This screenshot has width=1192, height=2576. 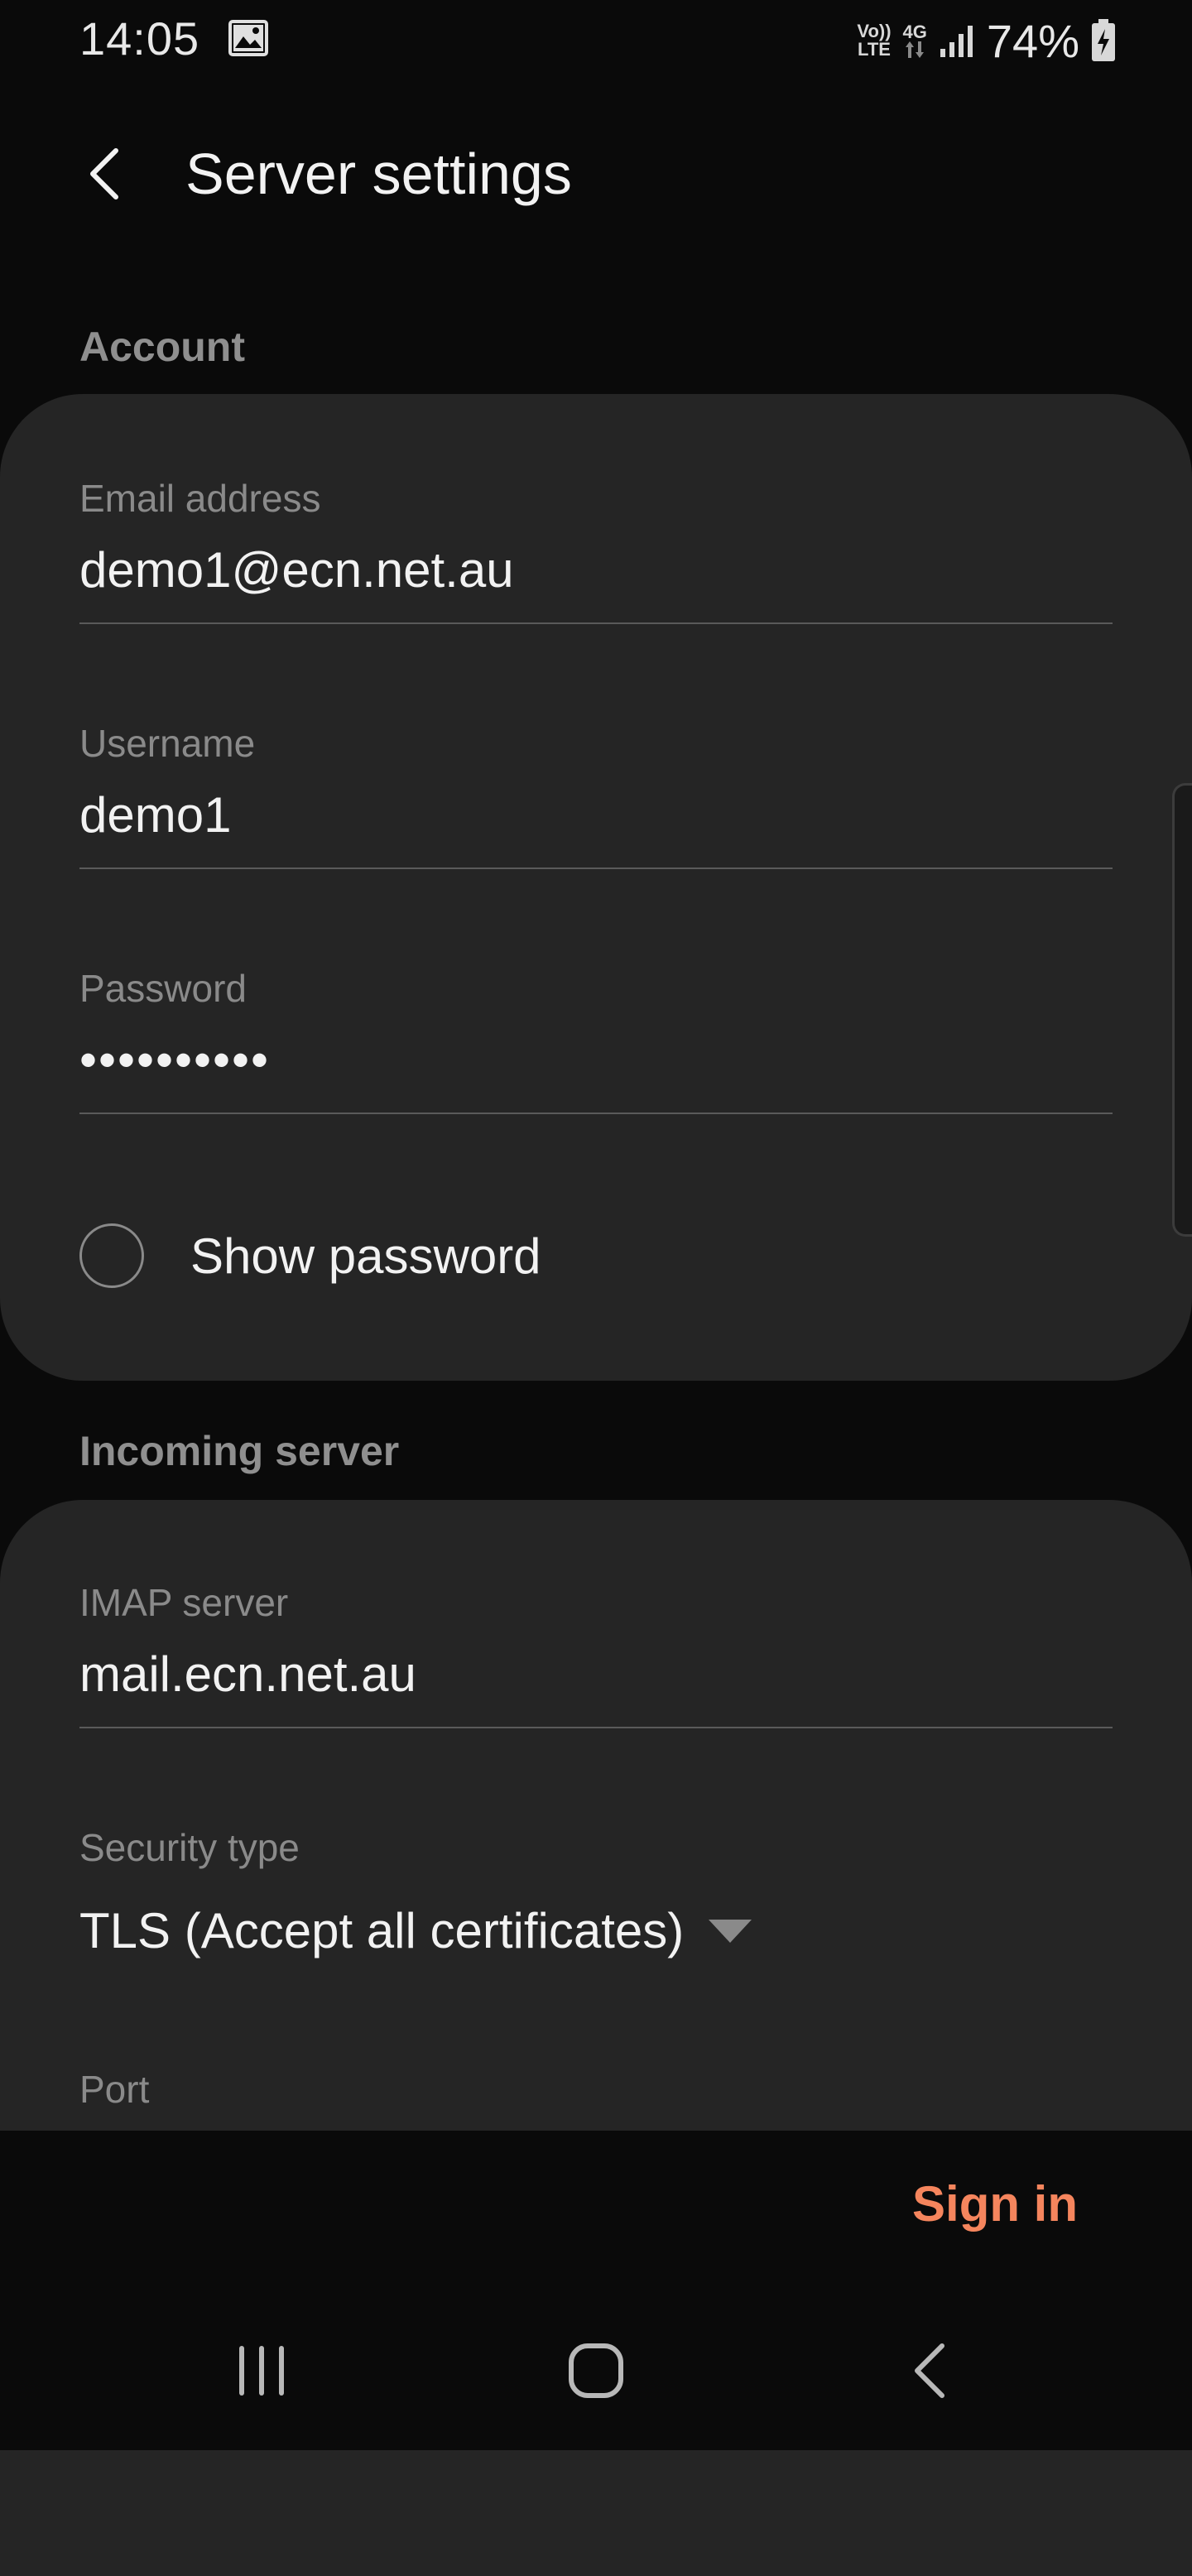 I want to click on section-header-account: Account, so click(x=162, y=347).